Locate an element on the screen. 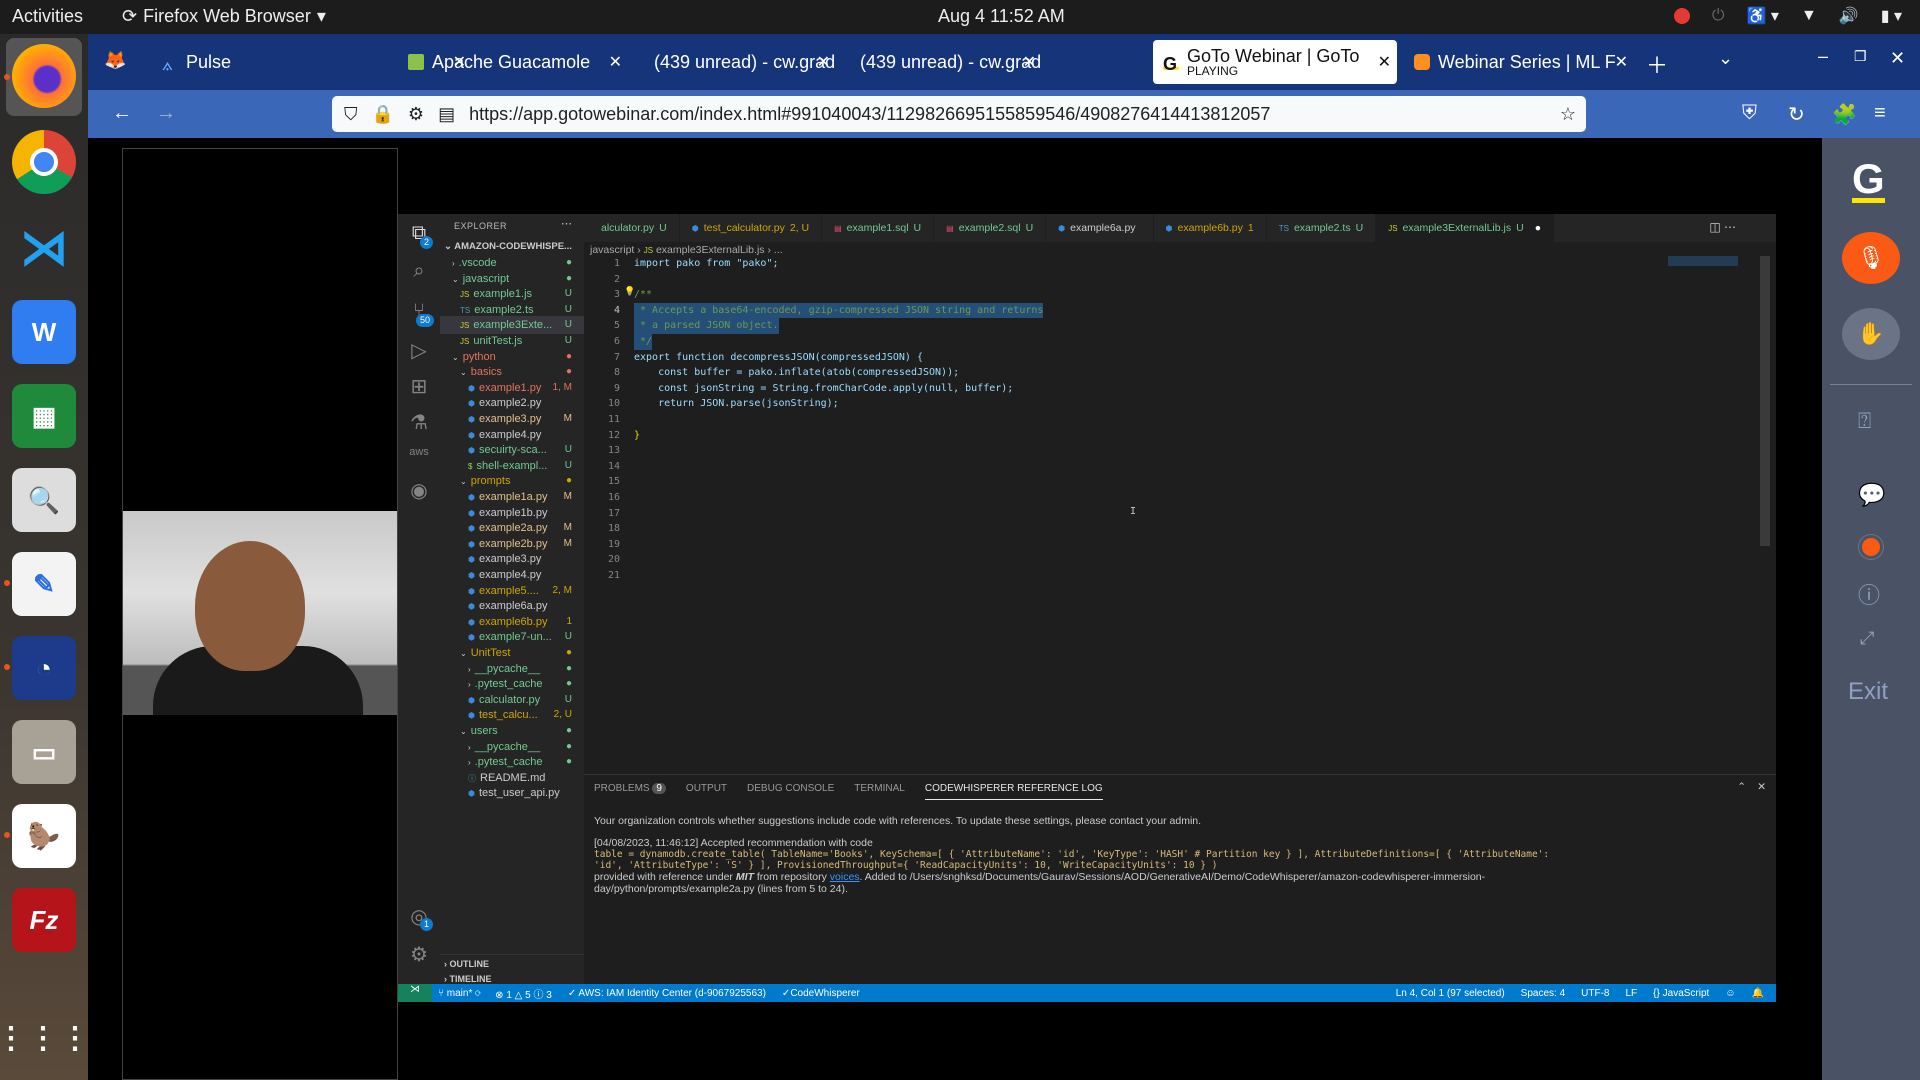 This screenshot has height=1080, width=1920. reader-icon: ▤ is located at coordinates (446, 114).